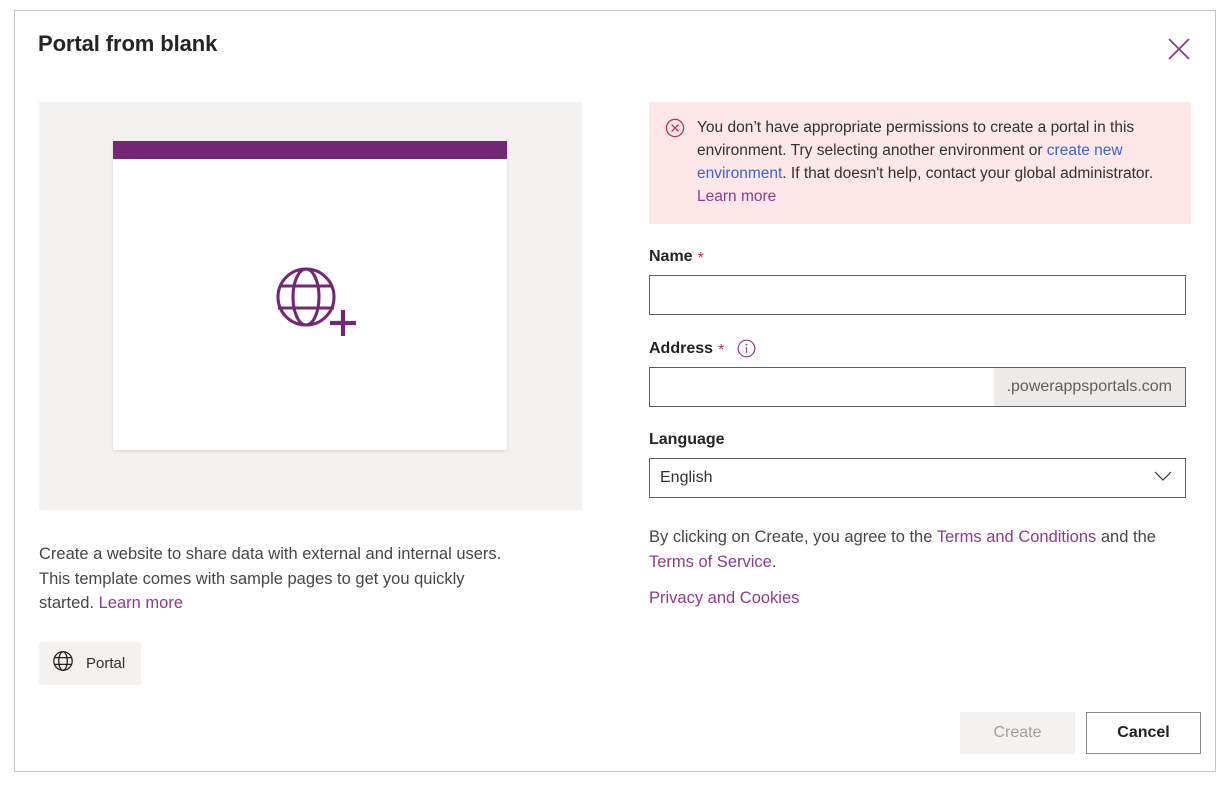  I want to click on name-input, so click(917, 295).